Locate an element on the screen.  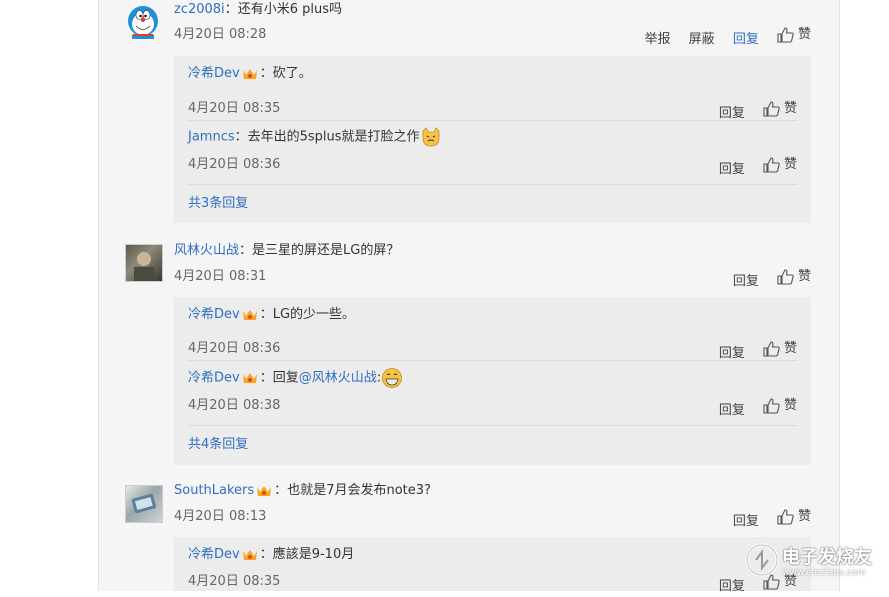
reply-author-link: Jamncs is located at coordinates (211, 137).